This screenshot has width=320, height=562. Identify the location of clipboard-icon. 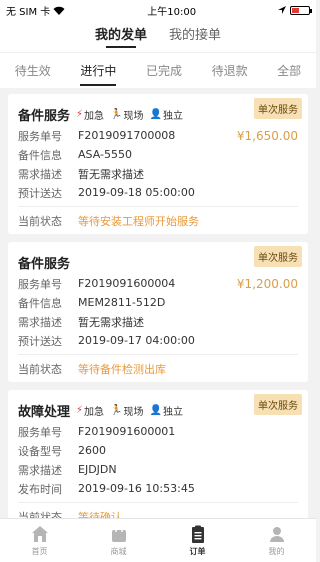
(197, 534).